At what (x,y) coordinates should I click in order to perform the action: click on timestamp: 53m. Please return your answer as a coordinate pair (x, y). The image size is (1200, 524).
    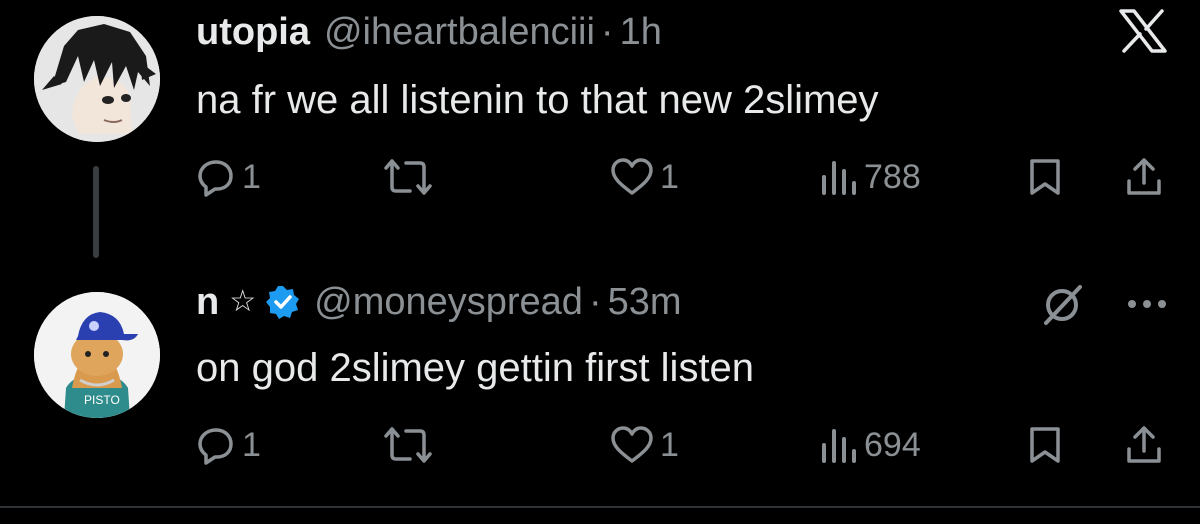
    Looking at the image, I should click on (645, 302).